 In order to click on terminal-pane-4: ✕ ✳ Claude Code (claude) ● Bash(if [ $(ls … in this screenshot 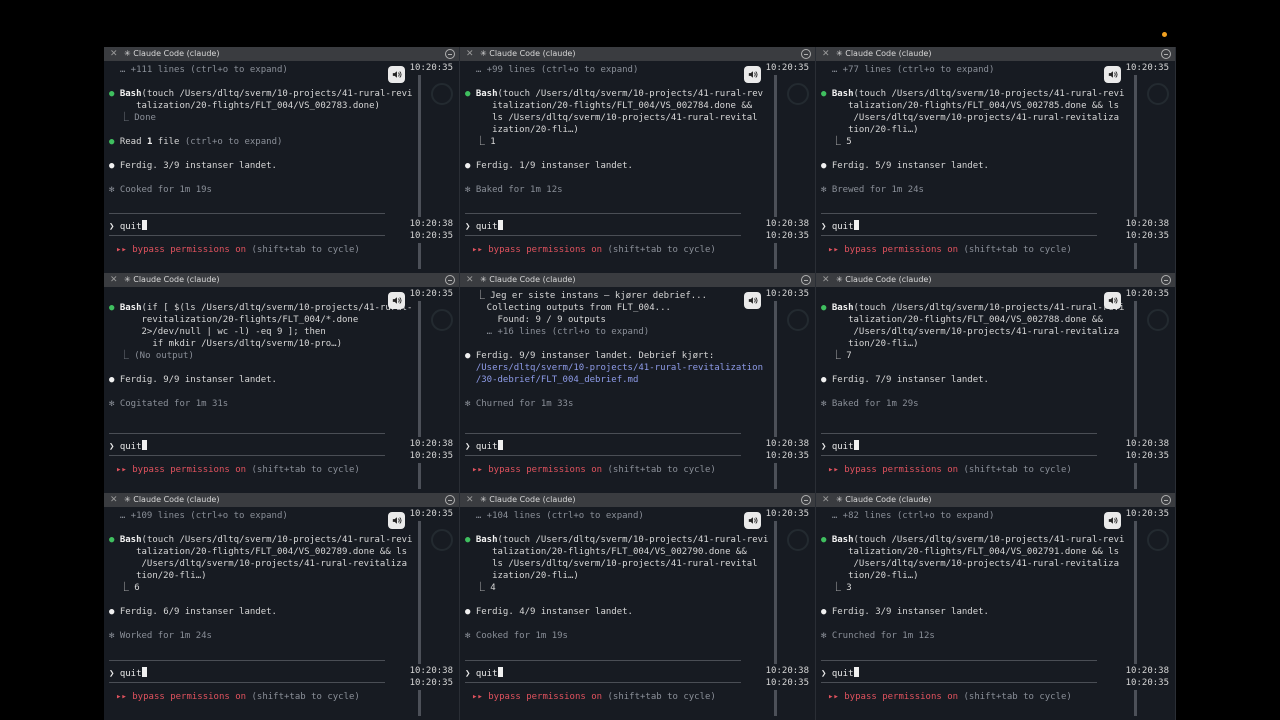, I will do `click(282, 383)`.